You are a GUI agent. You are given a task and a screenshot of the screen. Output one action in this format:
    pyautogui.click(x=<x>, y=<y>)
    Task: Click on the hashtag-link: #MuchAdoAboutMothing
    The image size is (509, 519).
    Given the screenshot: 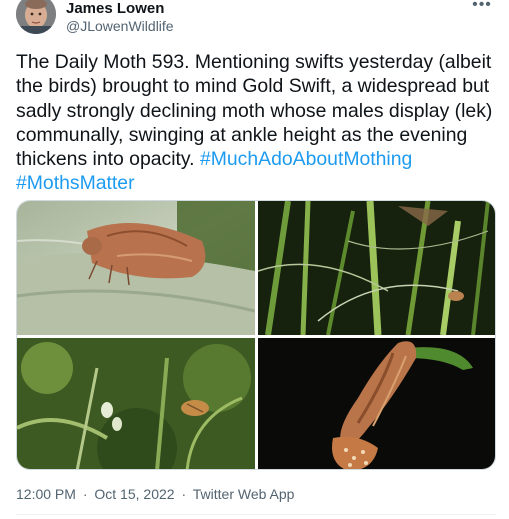 What is the action you would take?
    pyautogui.click(x=306, y=159)
    